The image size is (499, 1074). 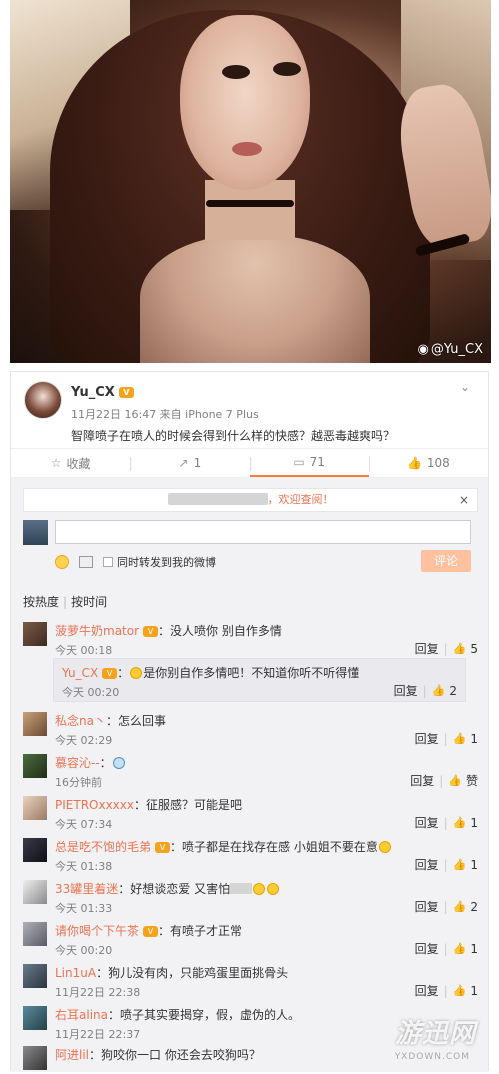 What do you see at coordinates (86, 889) in the screenshot?
I see `commenter-name: 33罐里着迷` at bounding box center [86, 889].